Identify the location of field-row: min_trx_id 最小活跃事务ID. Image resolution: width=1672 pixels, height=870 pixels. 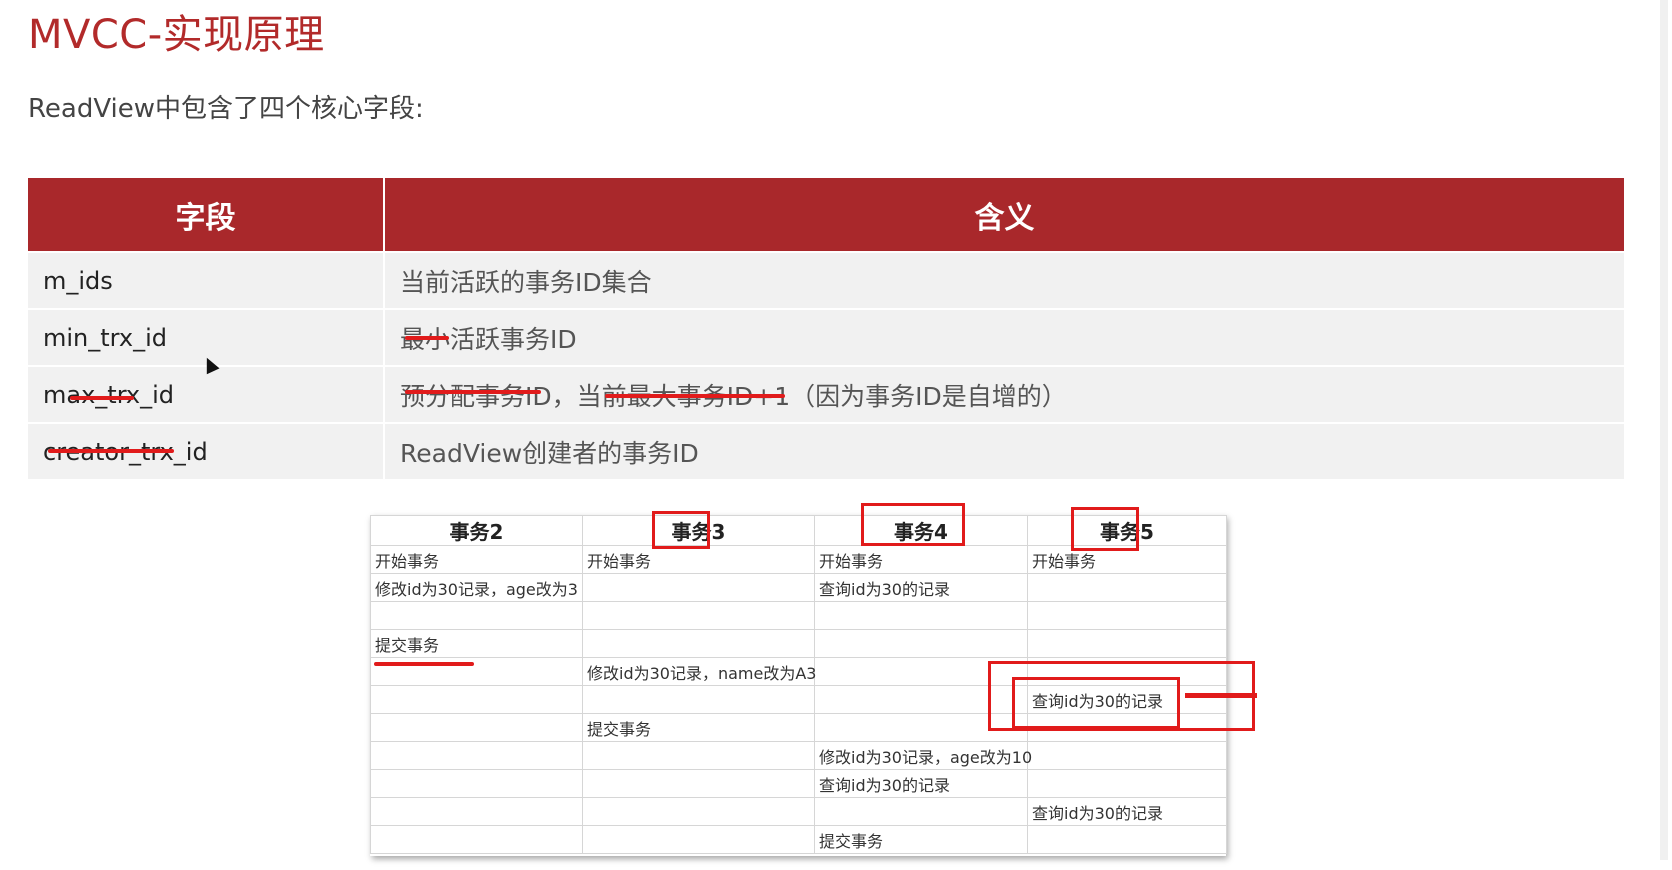
(826, 337).